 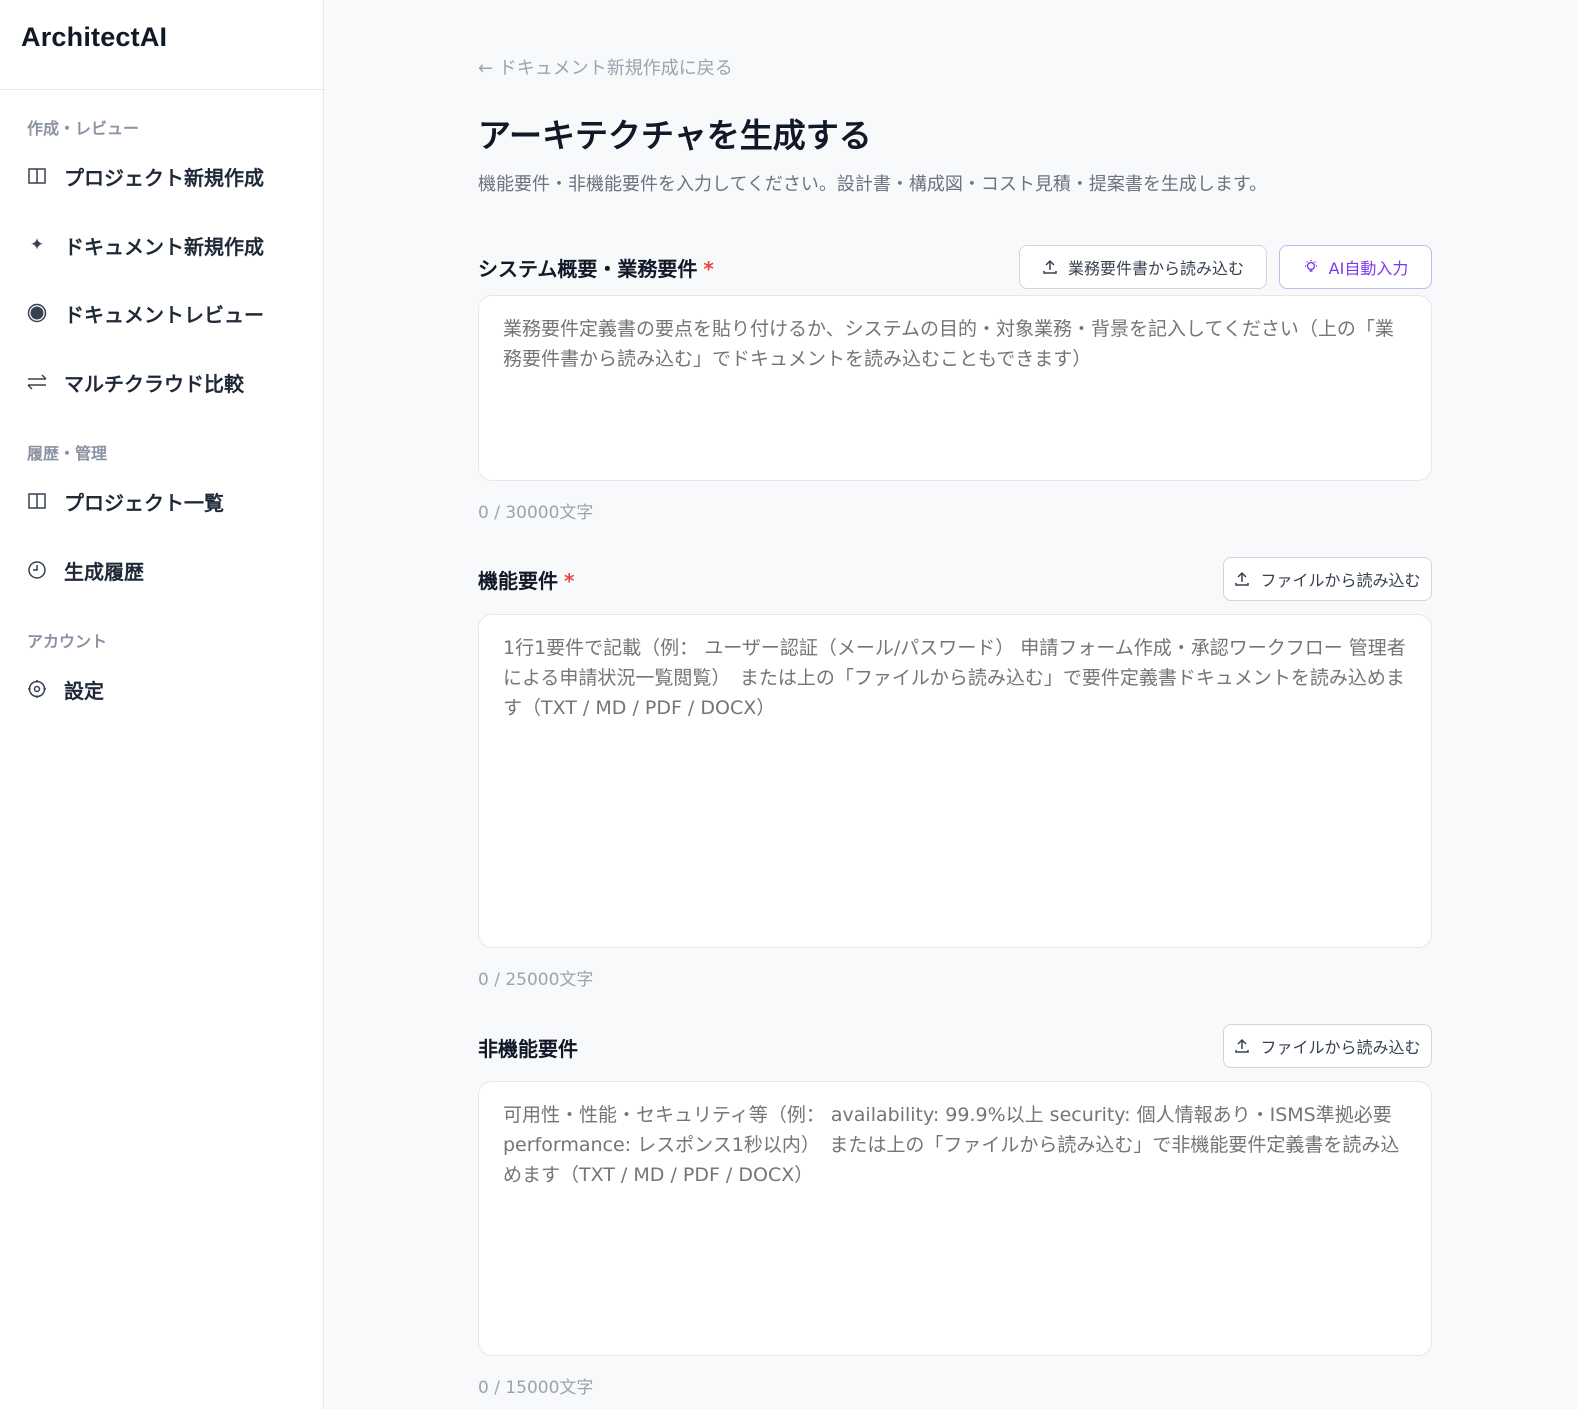 What do you see at coordinates (1155, 268) in the screenshot?
I see `button-label: 業務要件書から読み込む` at bounding box center [1155, 268].